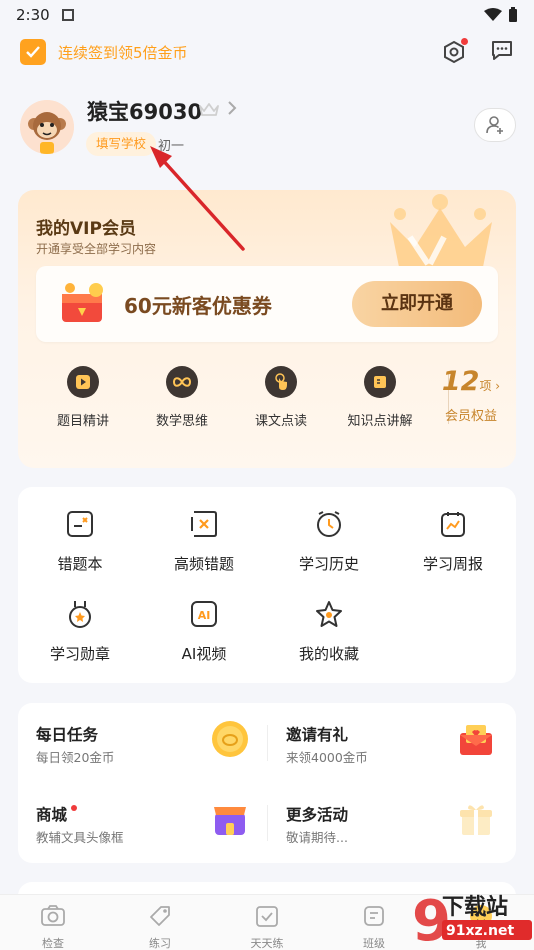 This screenshot has height=950, width=534. I want to click on invite-envelope-icon, so click(476, 740).